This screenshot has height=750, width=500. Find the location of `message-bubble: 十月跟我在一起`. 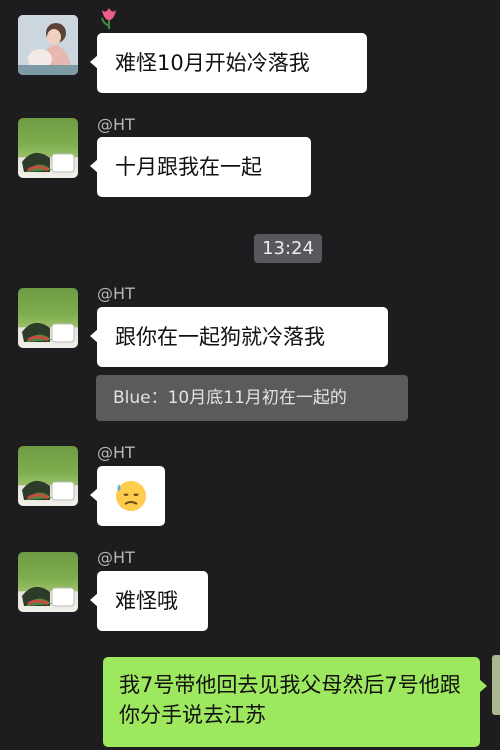

message-bubble: 十月跟我在一起 is located at coordinates (200, 167).